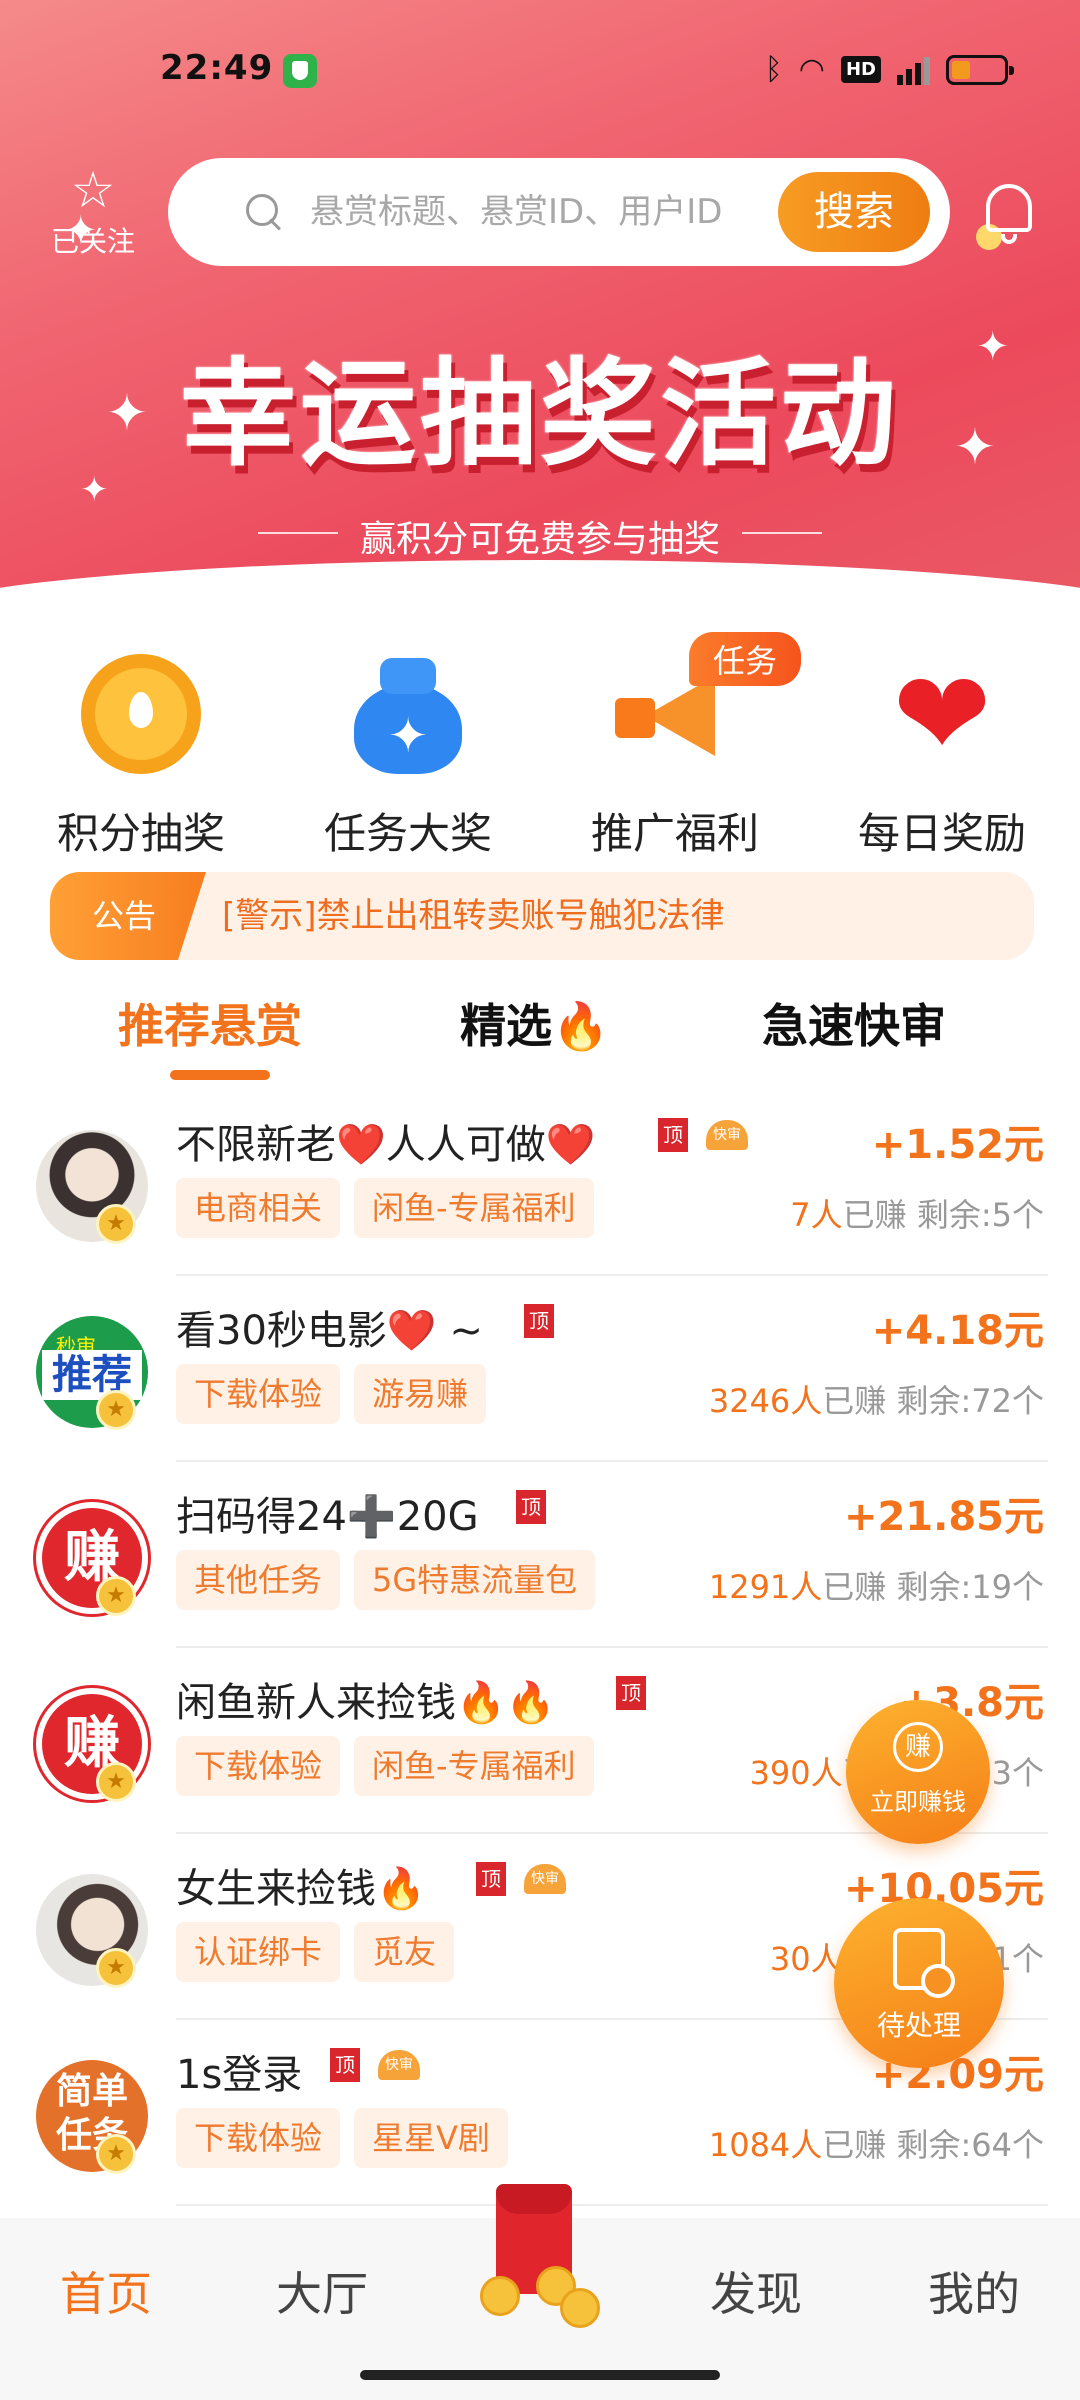  Describe the element at coordinates (796, 1773) in the screenshot. I see `earned-count: 390人` at that location.